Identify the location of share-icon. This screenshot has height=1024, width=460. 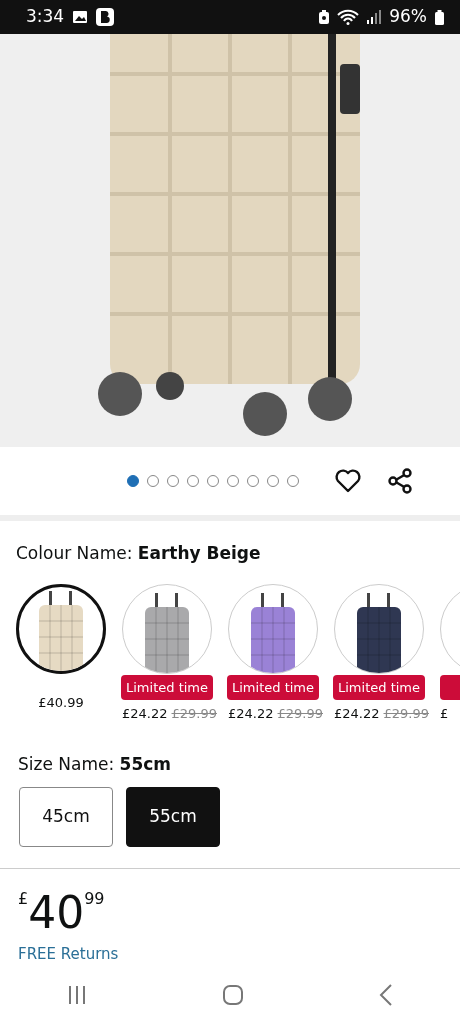
(400, 481).